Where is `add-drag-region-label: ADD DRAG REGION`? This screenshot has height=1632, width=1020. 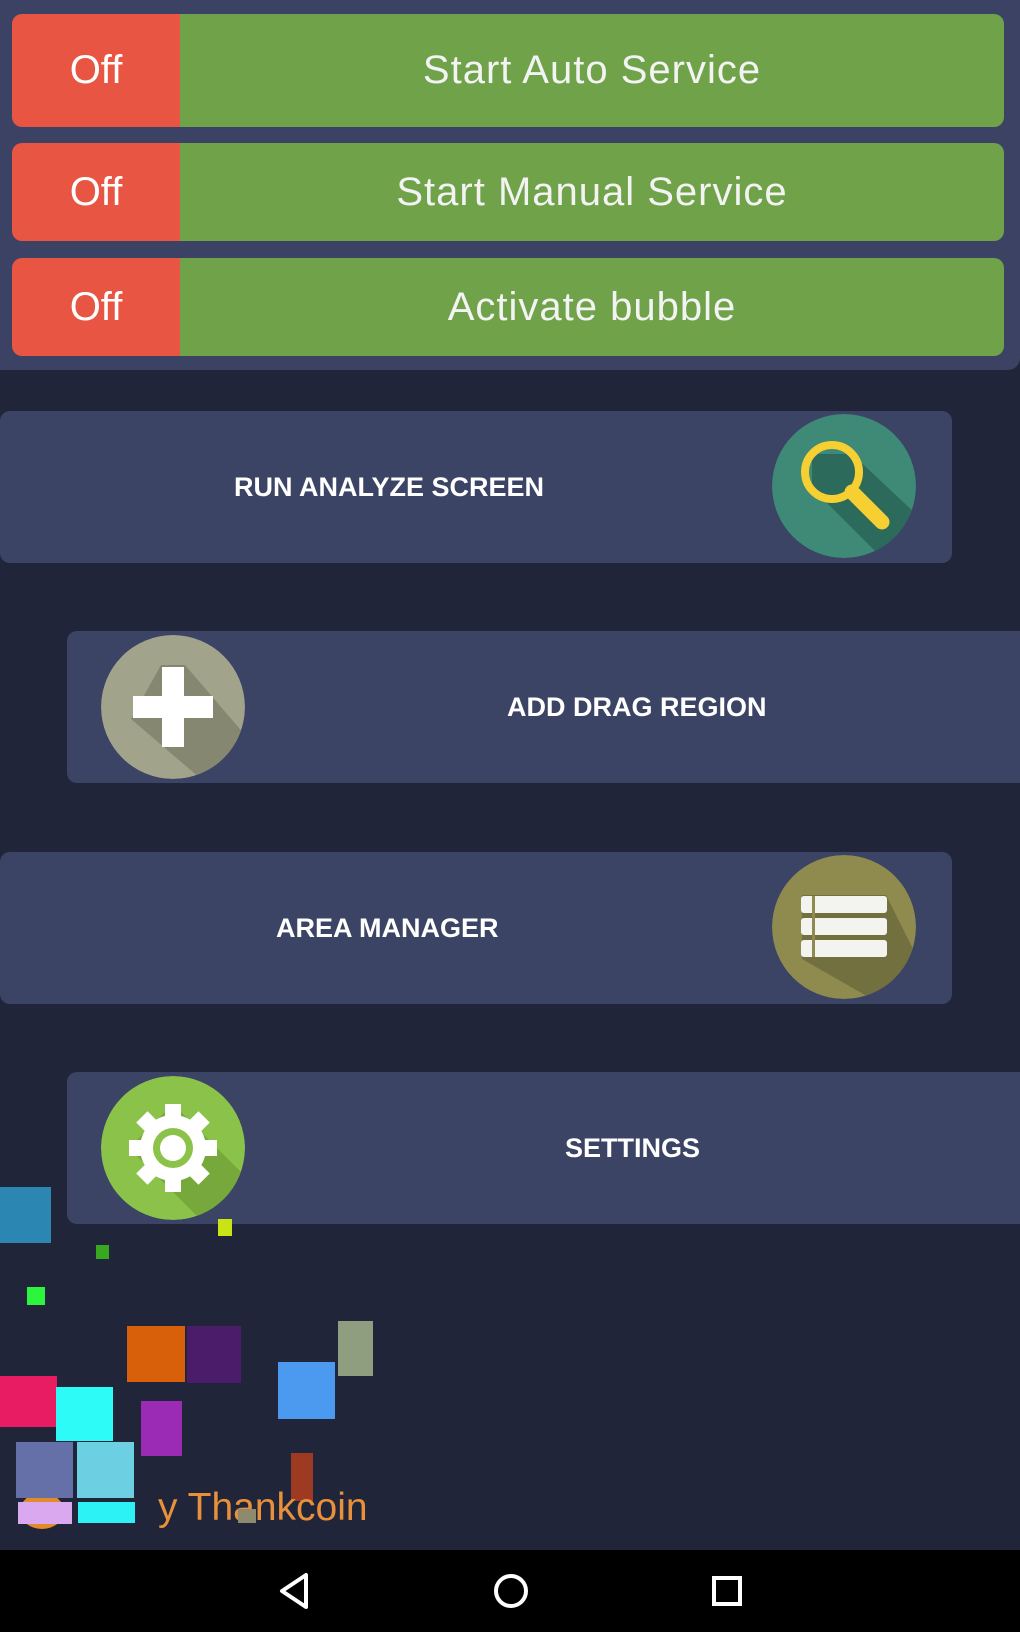
add-drag-region-label: ADD DRAG REGION is located at coordinates (637, 706).